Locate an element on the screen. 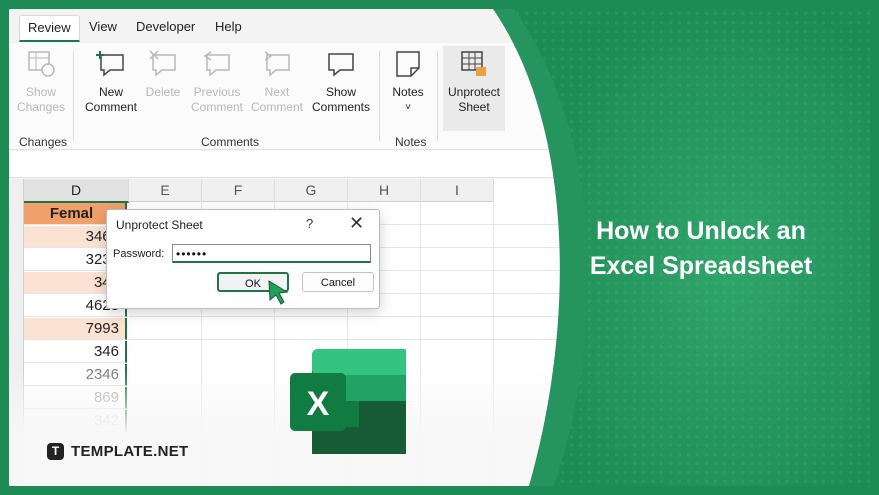 The width and height of the screenshot is (879, 495). svg-text: X is located at coordinates (318, 404).